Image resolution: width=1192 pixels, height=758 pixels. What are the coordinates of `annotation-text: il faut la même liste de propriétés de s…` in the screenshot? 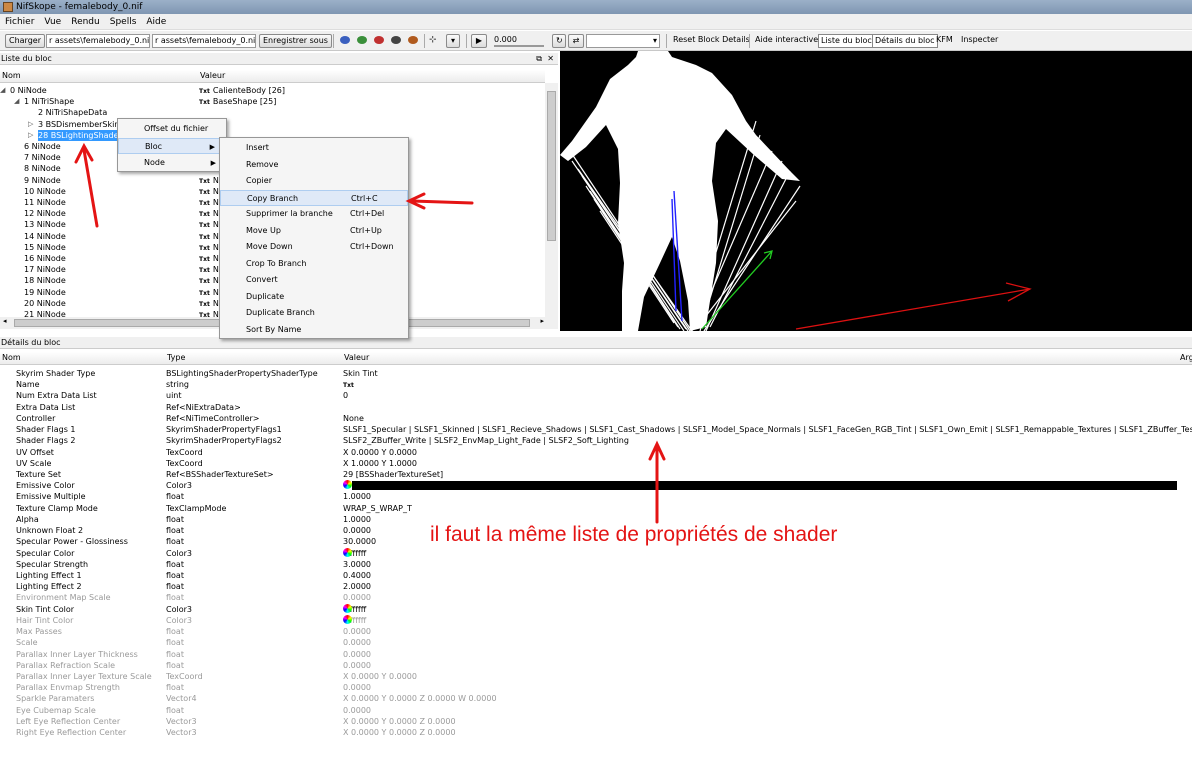 It's located at (634, 534).